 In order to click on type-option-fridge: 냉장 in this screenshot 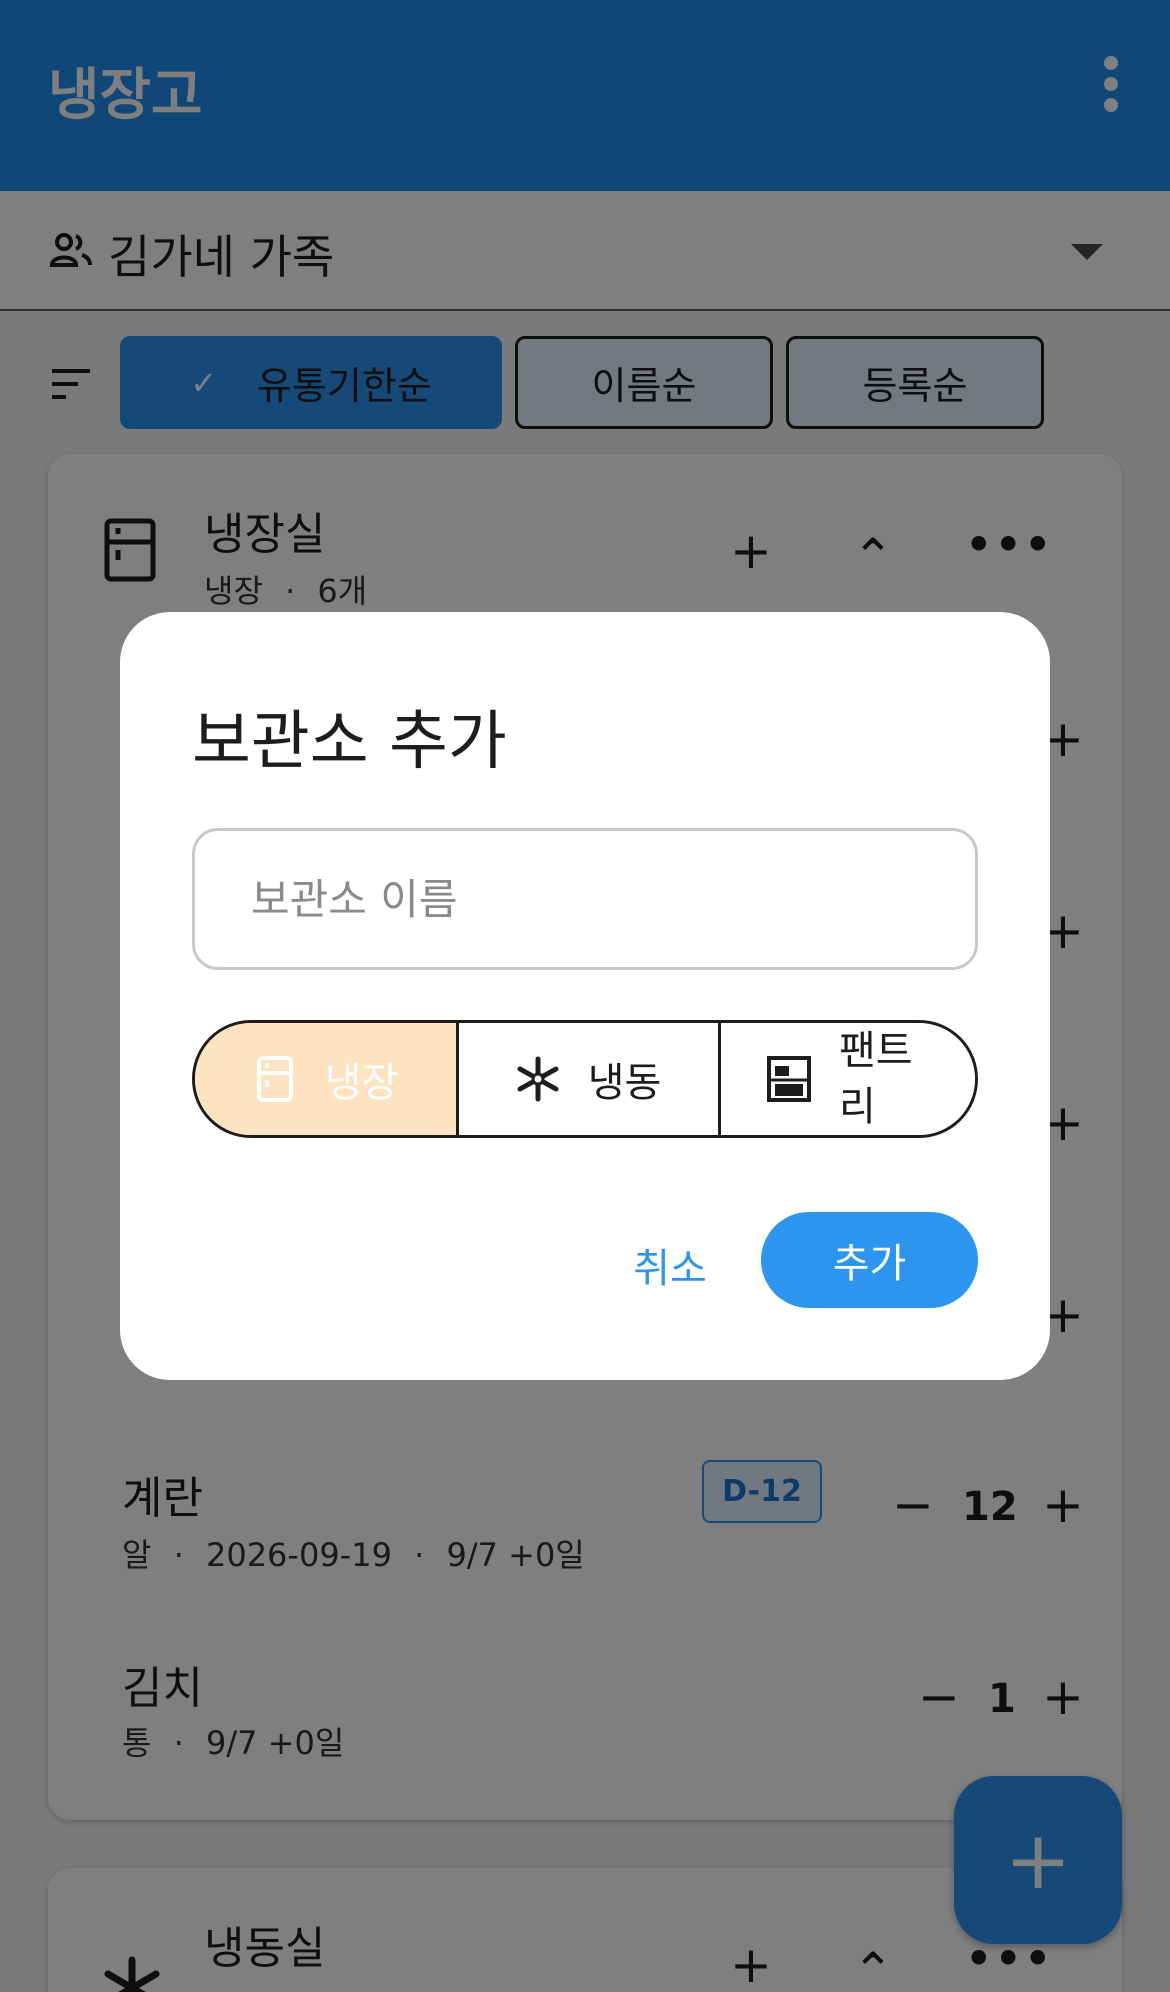, I will do `click(325, 1079)`.